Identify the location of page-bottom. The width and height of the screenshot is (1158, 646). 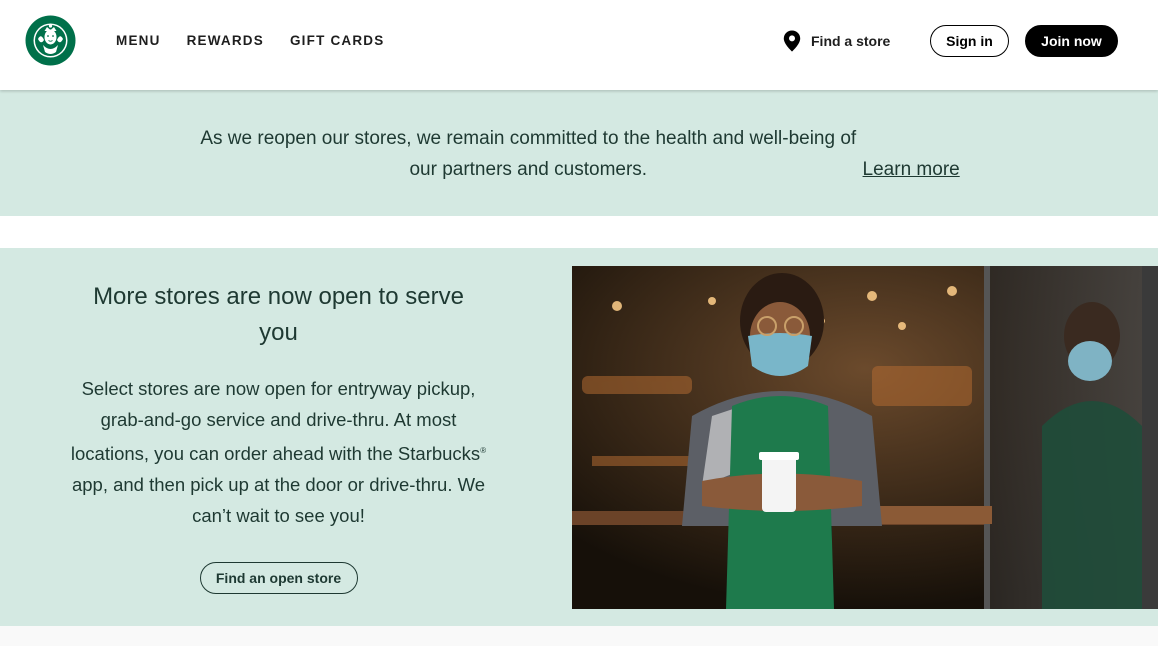
(579, 636).